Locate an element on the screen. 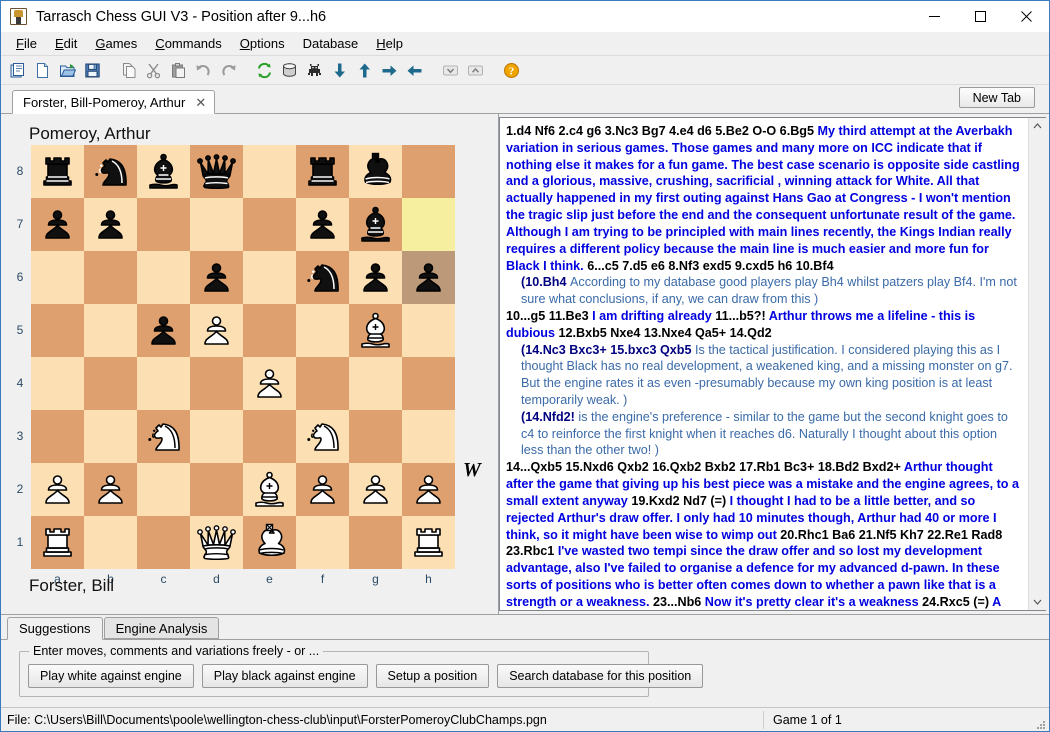  board-square-c2 is located at coordinates (163, 489).